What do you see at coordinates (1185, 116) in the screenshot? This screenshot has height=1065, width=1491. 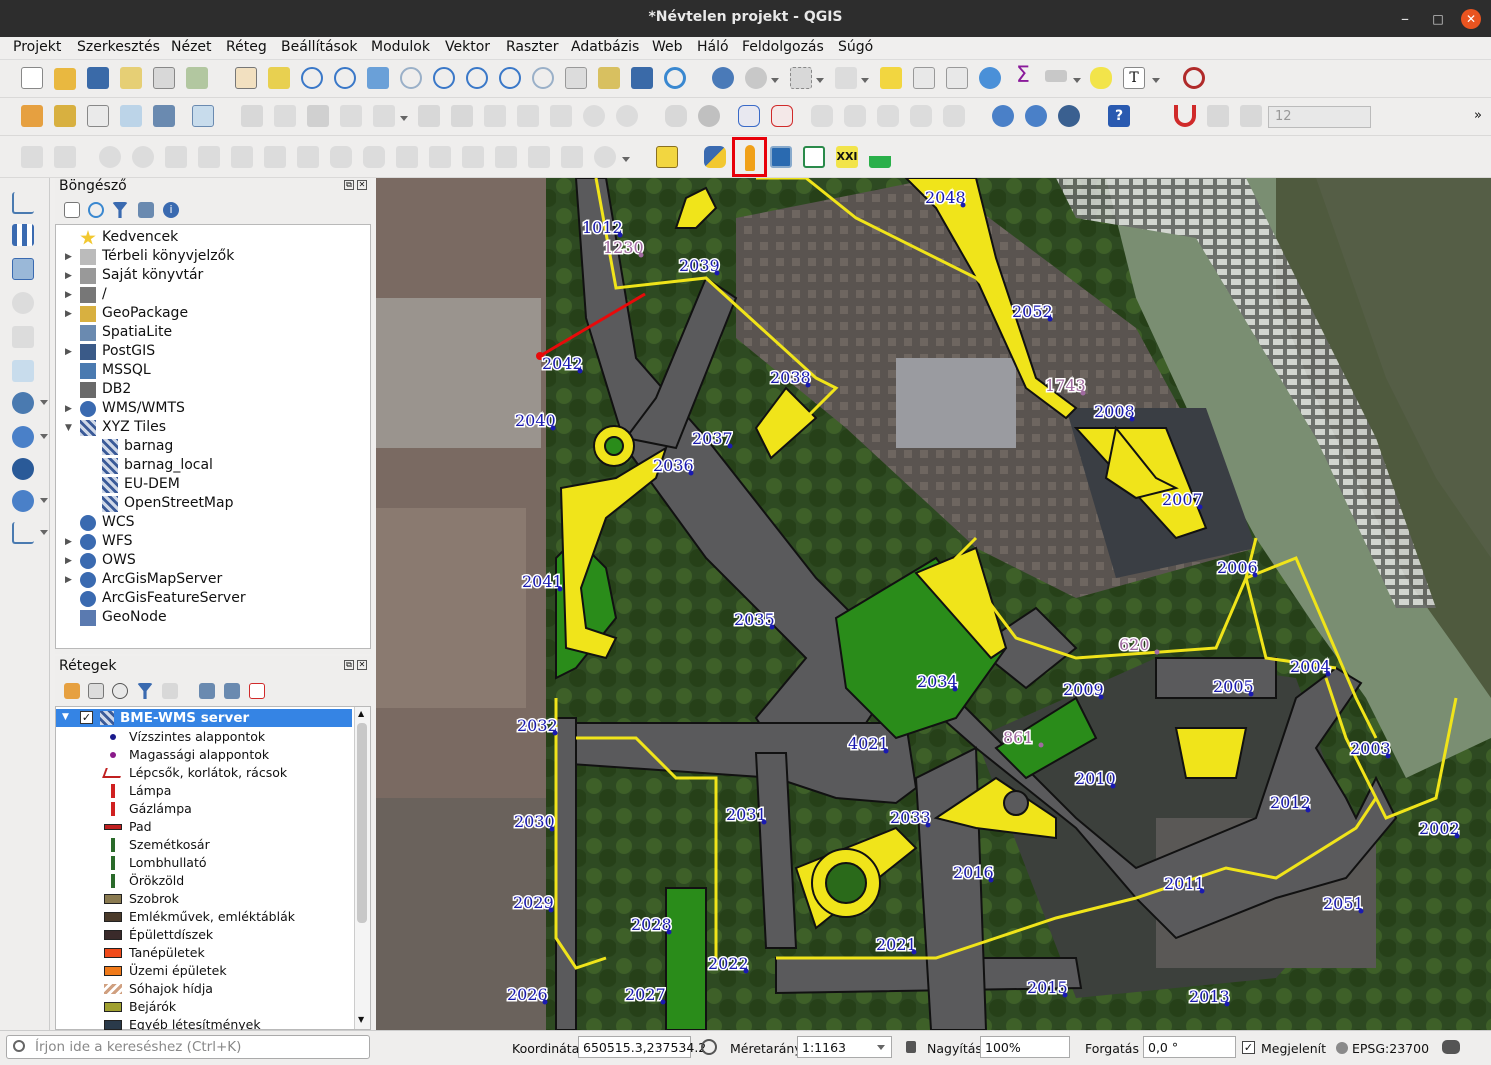 I see `snapping-magnet-icon` at bounding box center [1185, 116].